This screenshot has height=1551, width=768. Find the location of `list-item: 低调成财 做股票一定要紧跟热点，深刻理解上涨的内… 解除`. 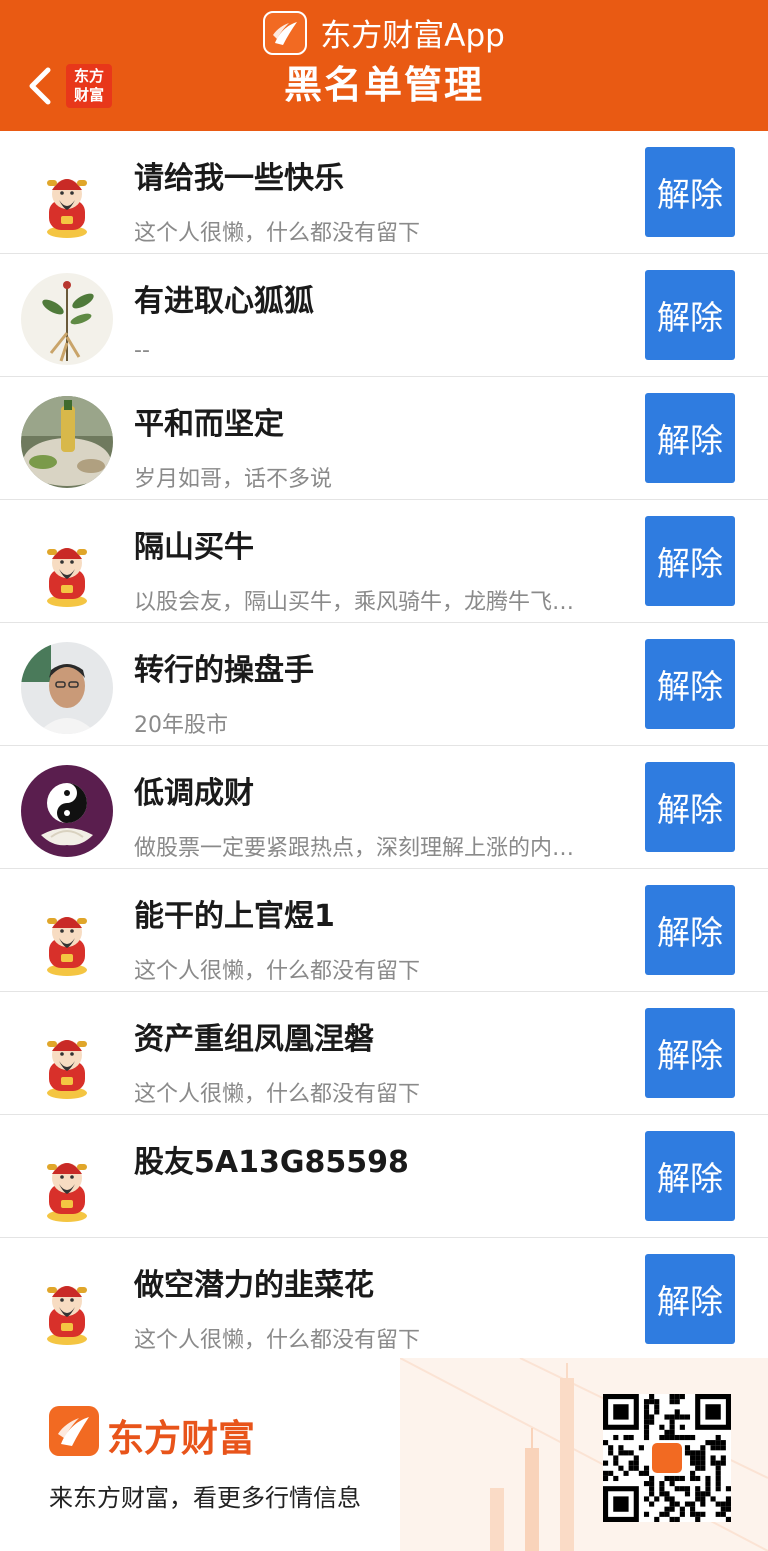

list-item: 低调成财 做股票一定要紧跟热点，深刻理解上涨的内… 解除 is located at coordinates (384, 807).